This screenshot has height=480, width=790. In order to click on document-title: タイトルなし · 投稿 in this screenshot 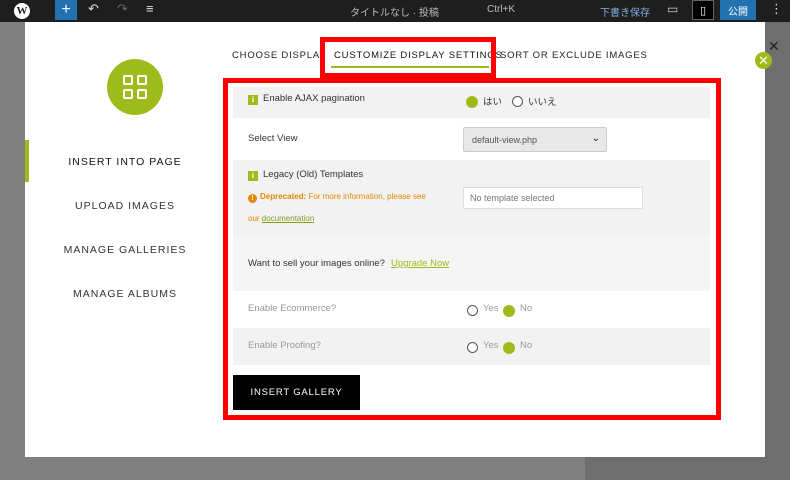, I will do `click(394, 11)`.